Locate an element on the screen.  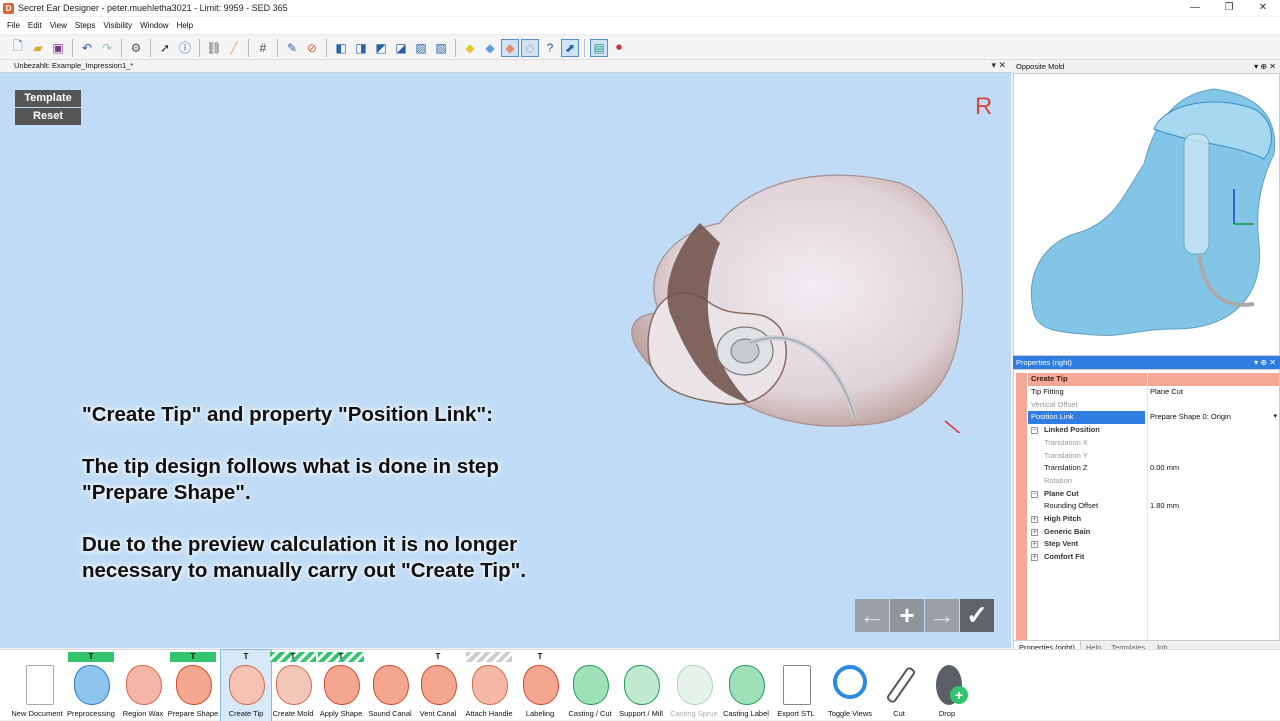
prop-rotation: Rotation is located at coordinates (1153, 481).